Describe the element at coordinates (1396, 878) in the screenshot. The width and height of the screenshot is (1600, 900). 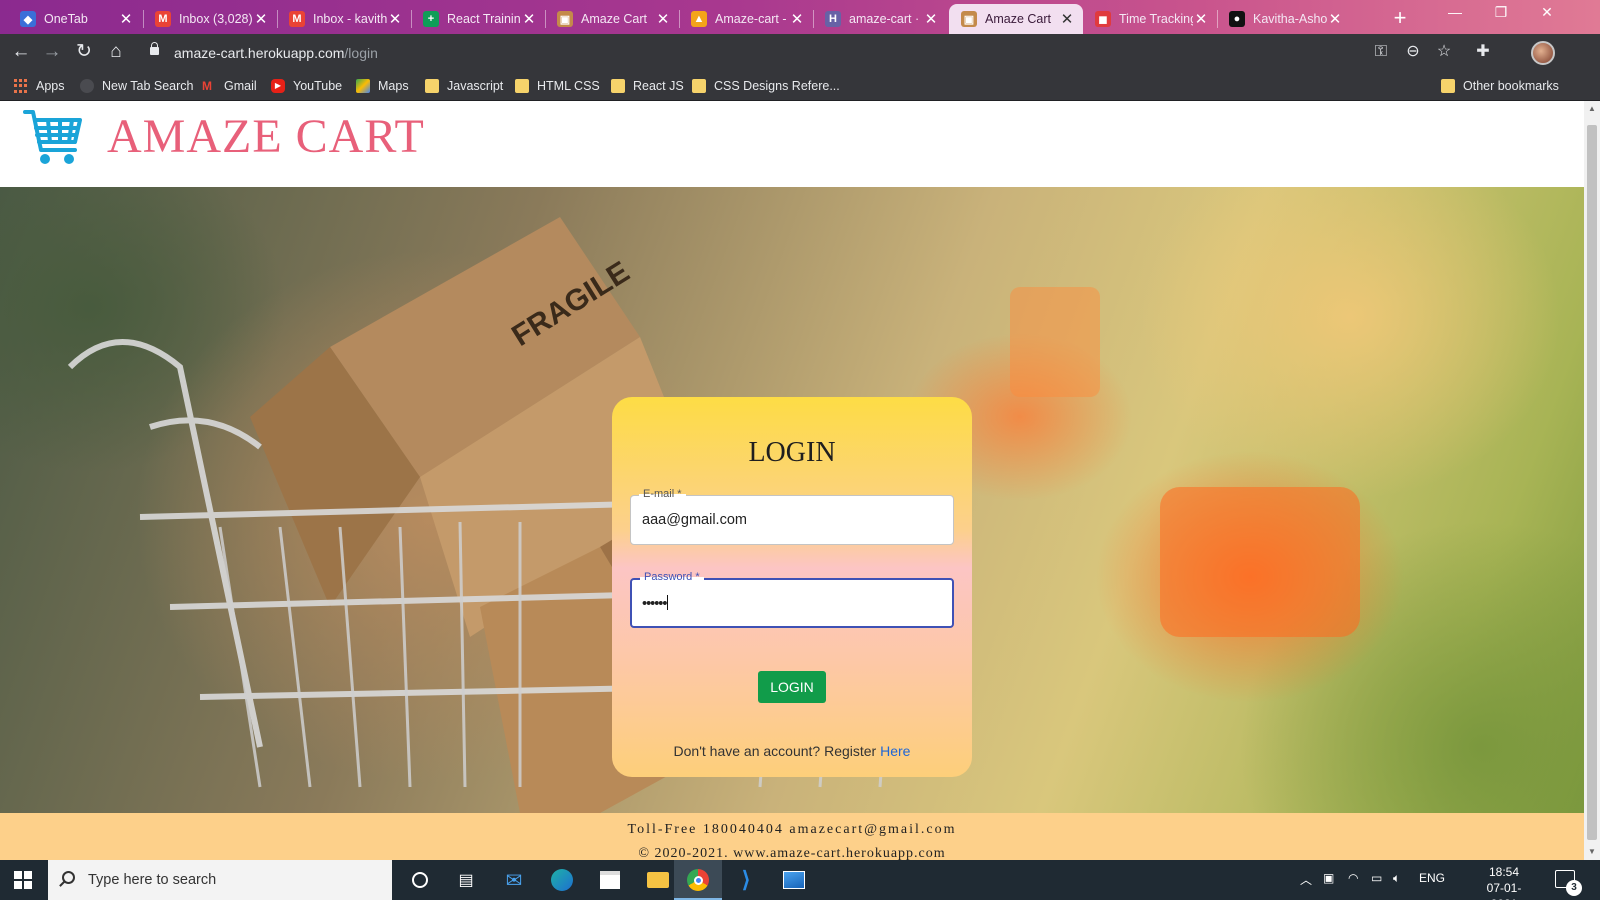
I see `volume-icon: 🔈︎` at that location.